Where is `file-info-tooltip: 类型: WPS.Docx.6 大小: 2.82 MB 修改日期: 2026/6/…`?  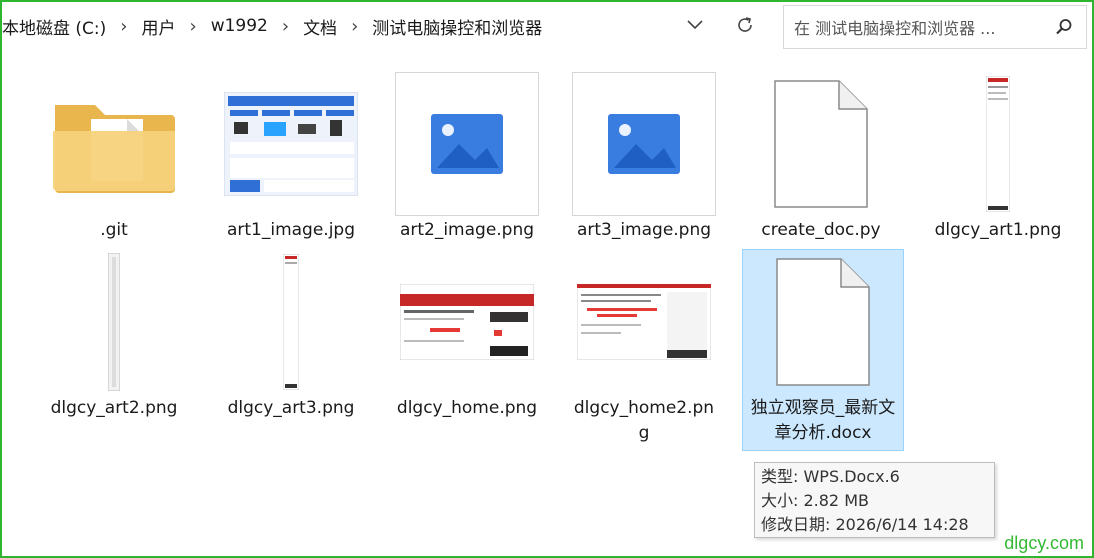
file-info-tooltip: 类型: WPS.Docx.6 大小: 2.82 MB 修改日期: 2026/6/… is located at coordinates (874, 500).